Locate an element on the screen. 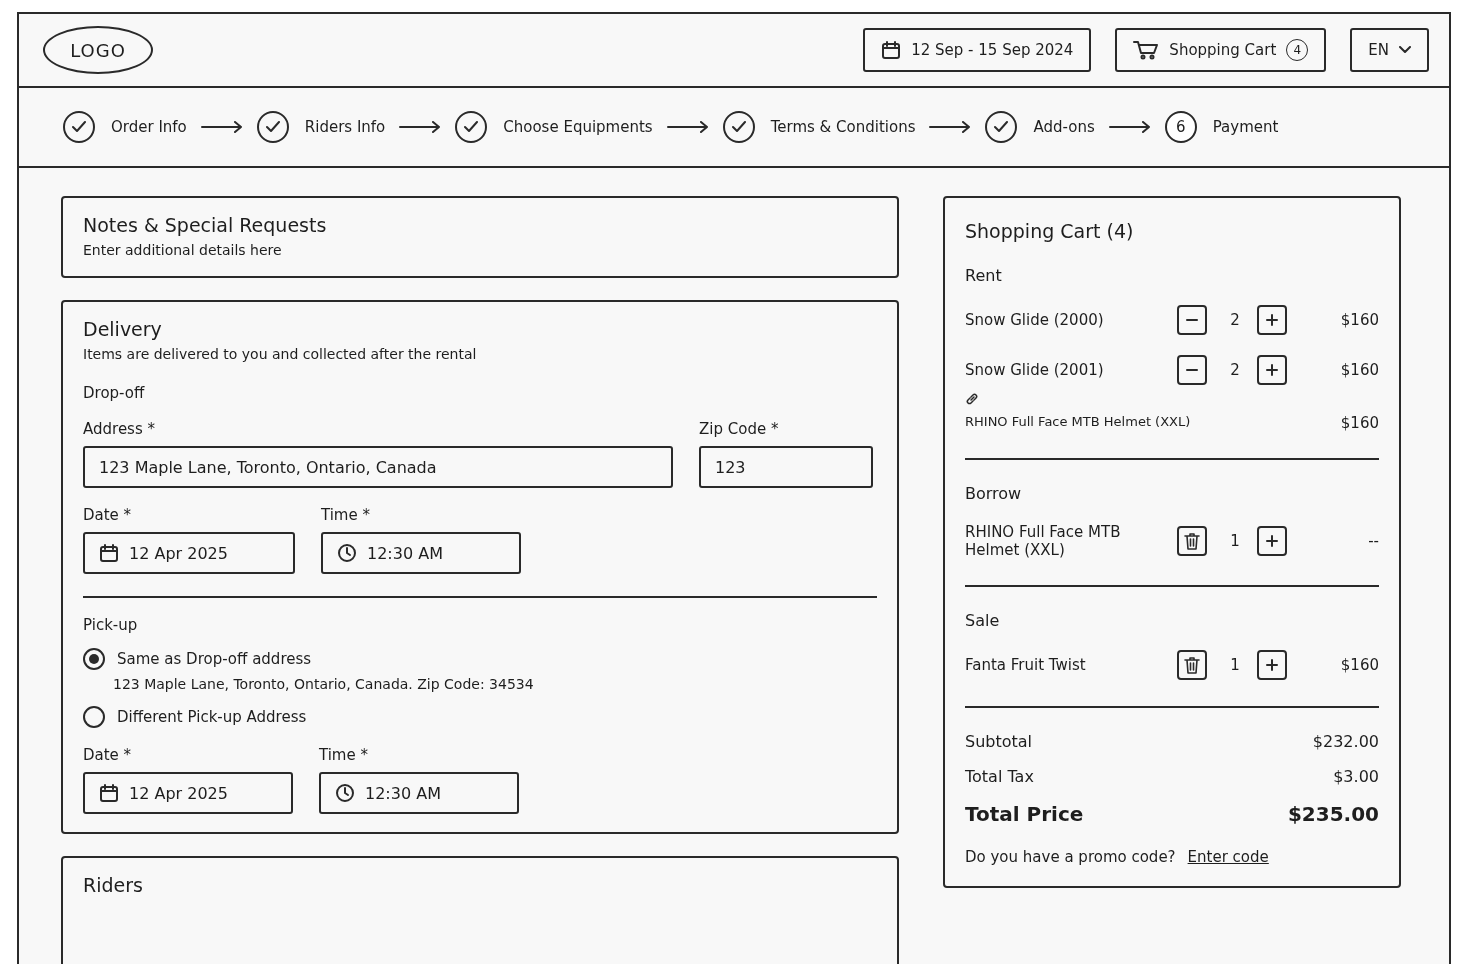  caret-icon is located at coordinates (1405, 50).